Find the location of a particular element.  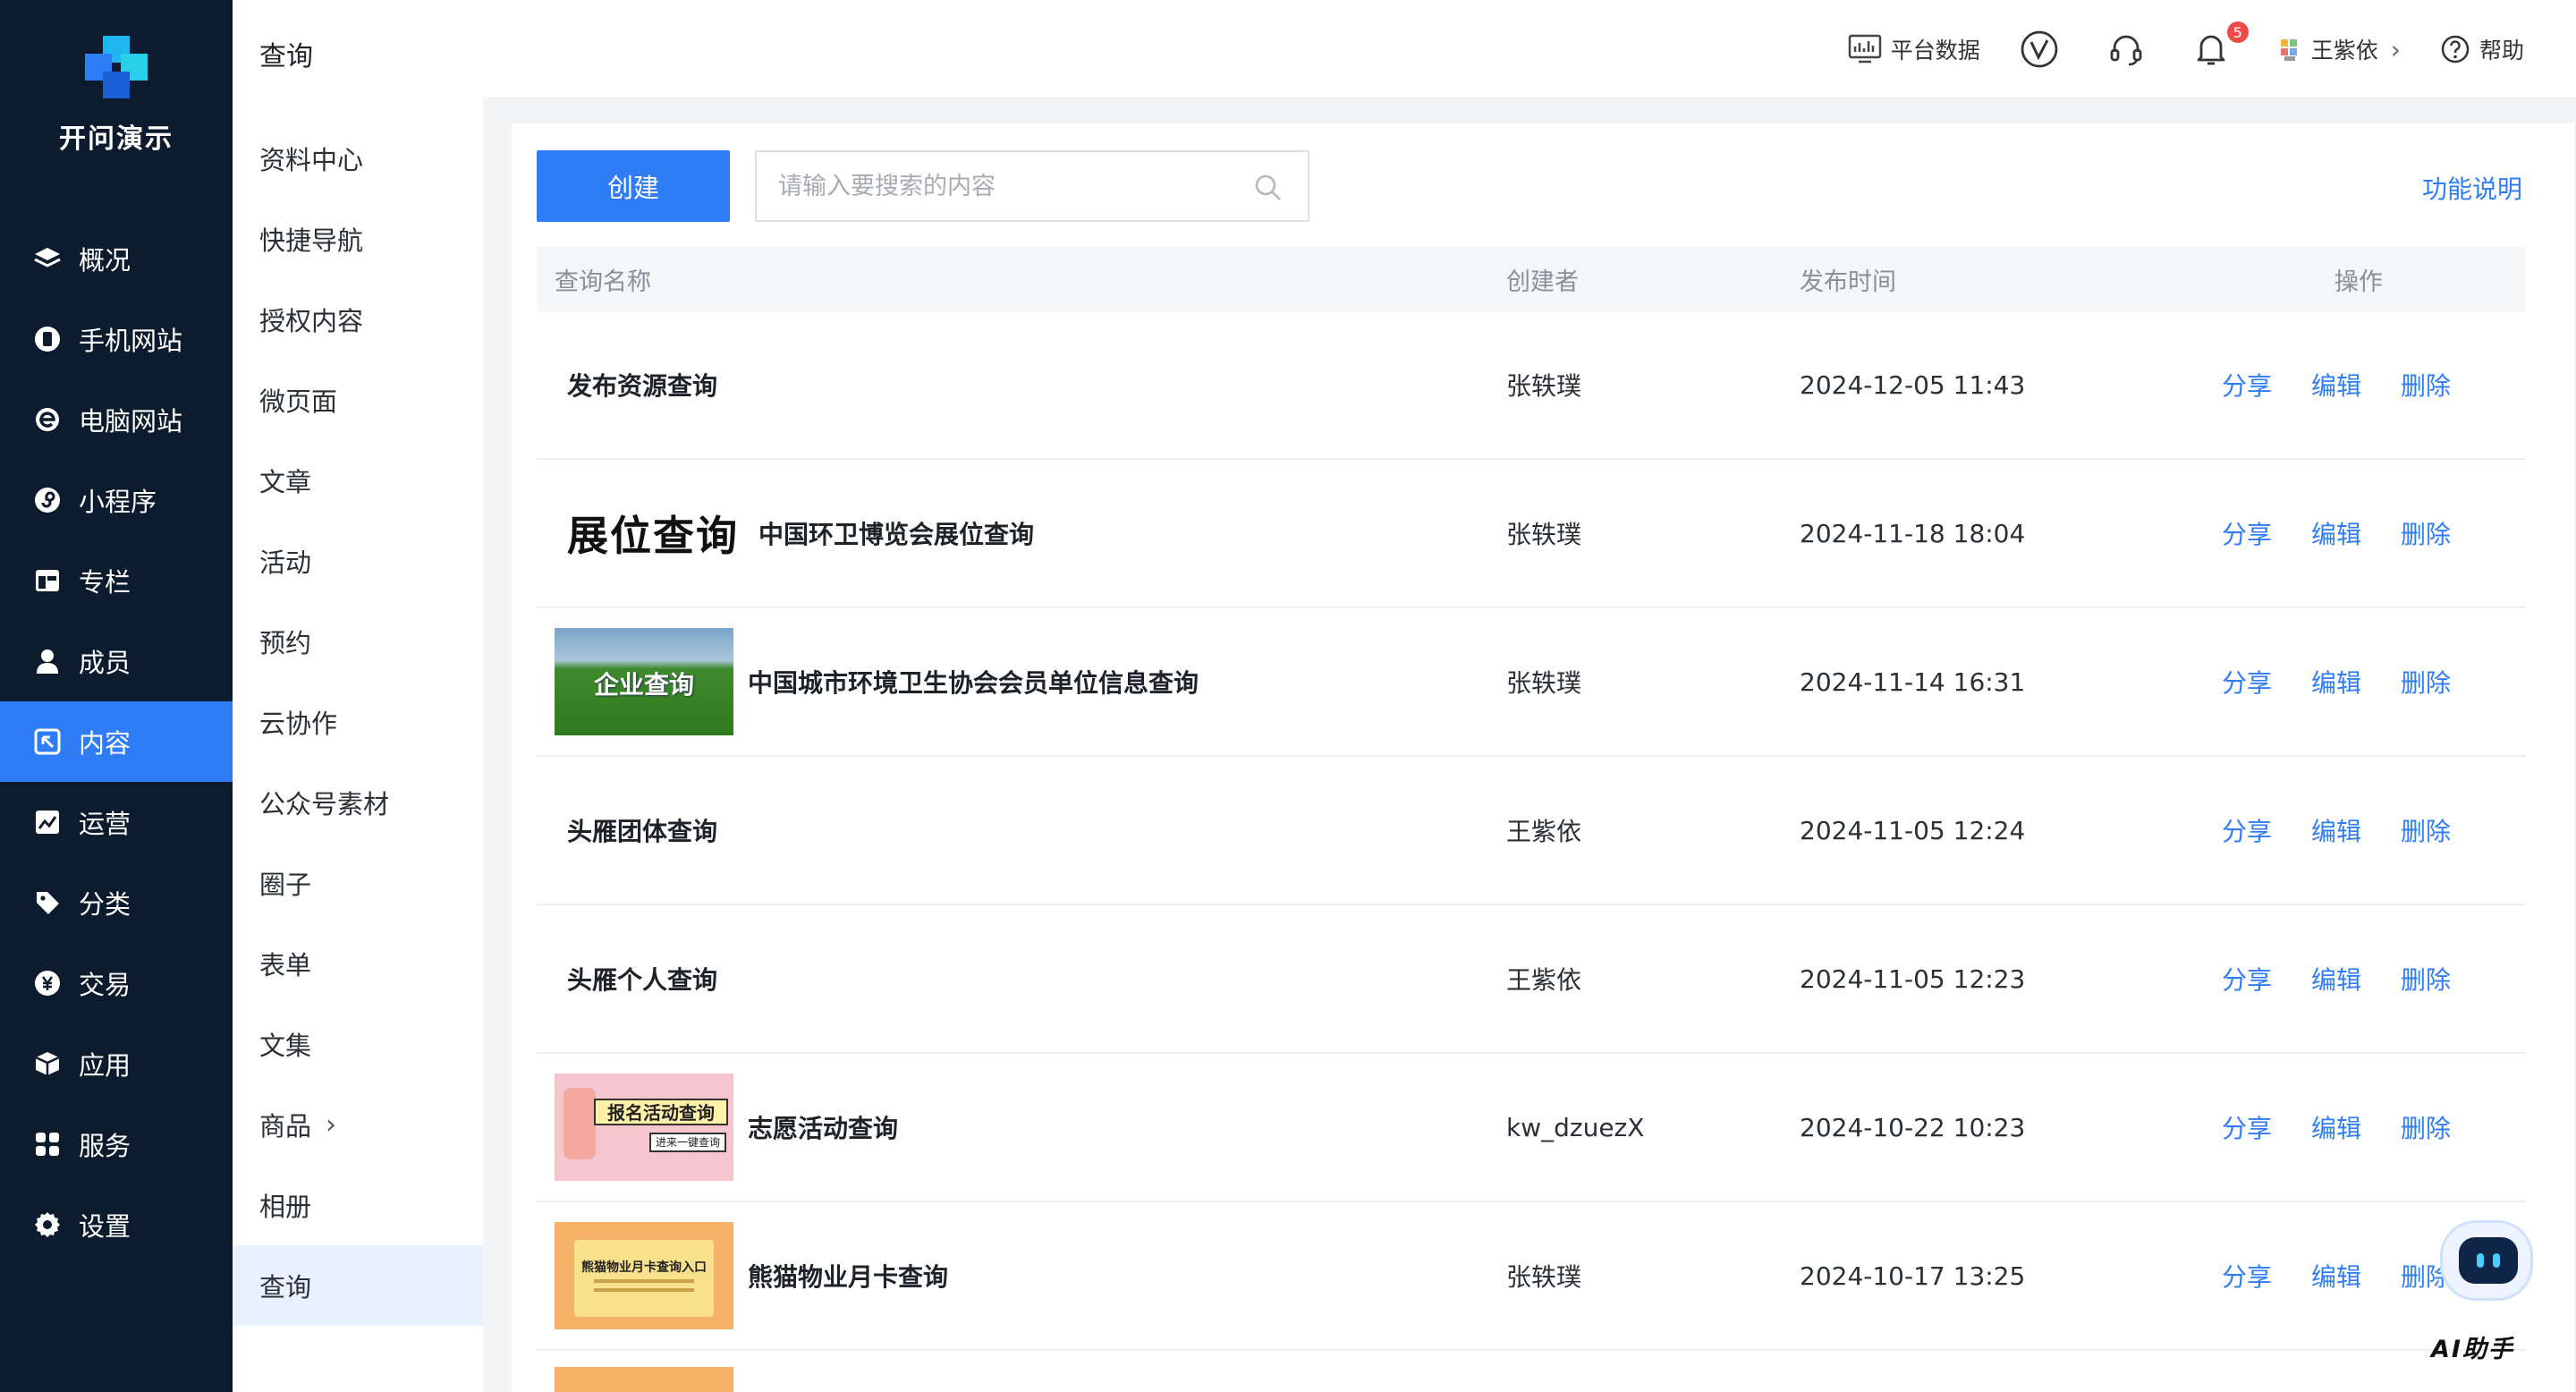

nav-item-gear: 设置 is located at coordinates (116, 1224).